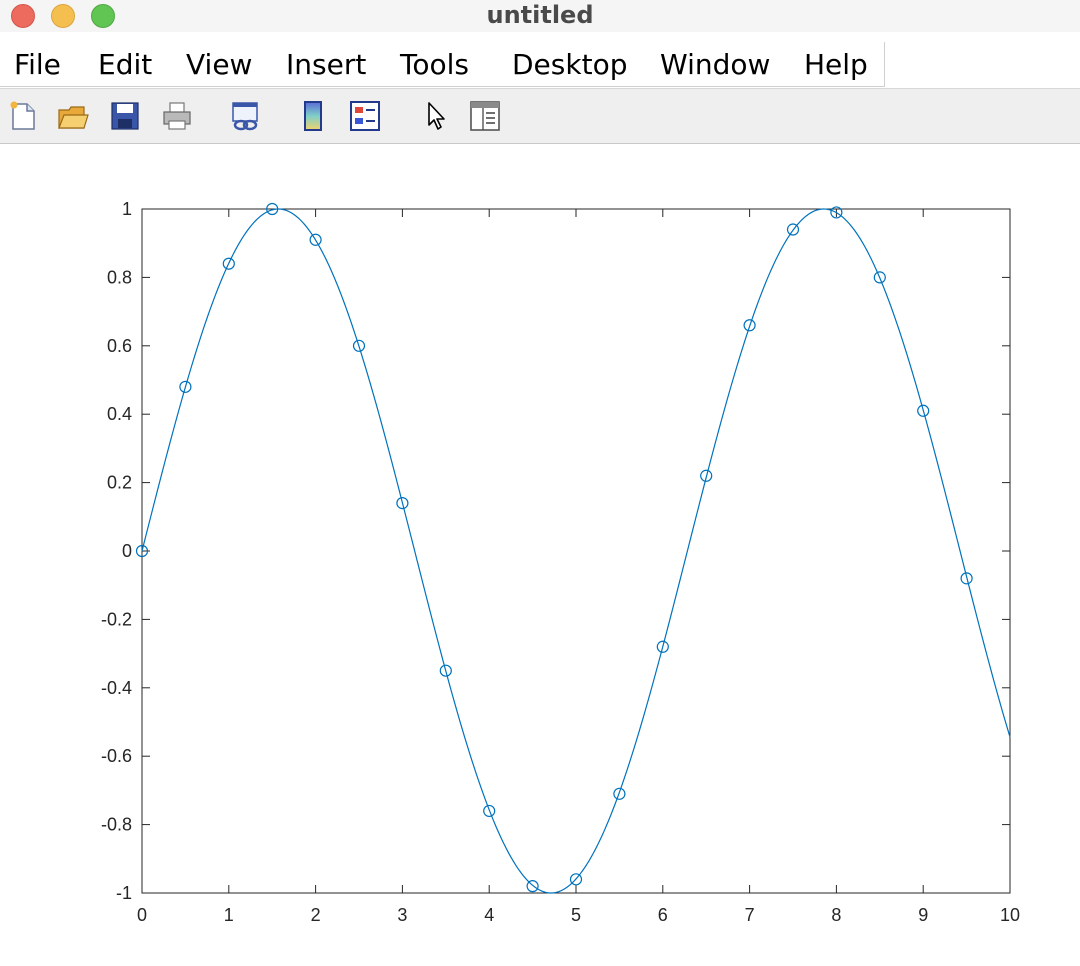 The height and width of the screenshot is (966, 1080). I want to click on edit-plot-button, so click(437, 116).